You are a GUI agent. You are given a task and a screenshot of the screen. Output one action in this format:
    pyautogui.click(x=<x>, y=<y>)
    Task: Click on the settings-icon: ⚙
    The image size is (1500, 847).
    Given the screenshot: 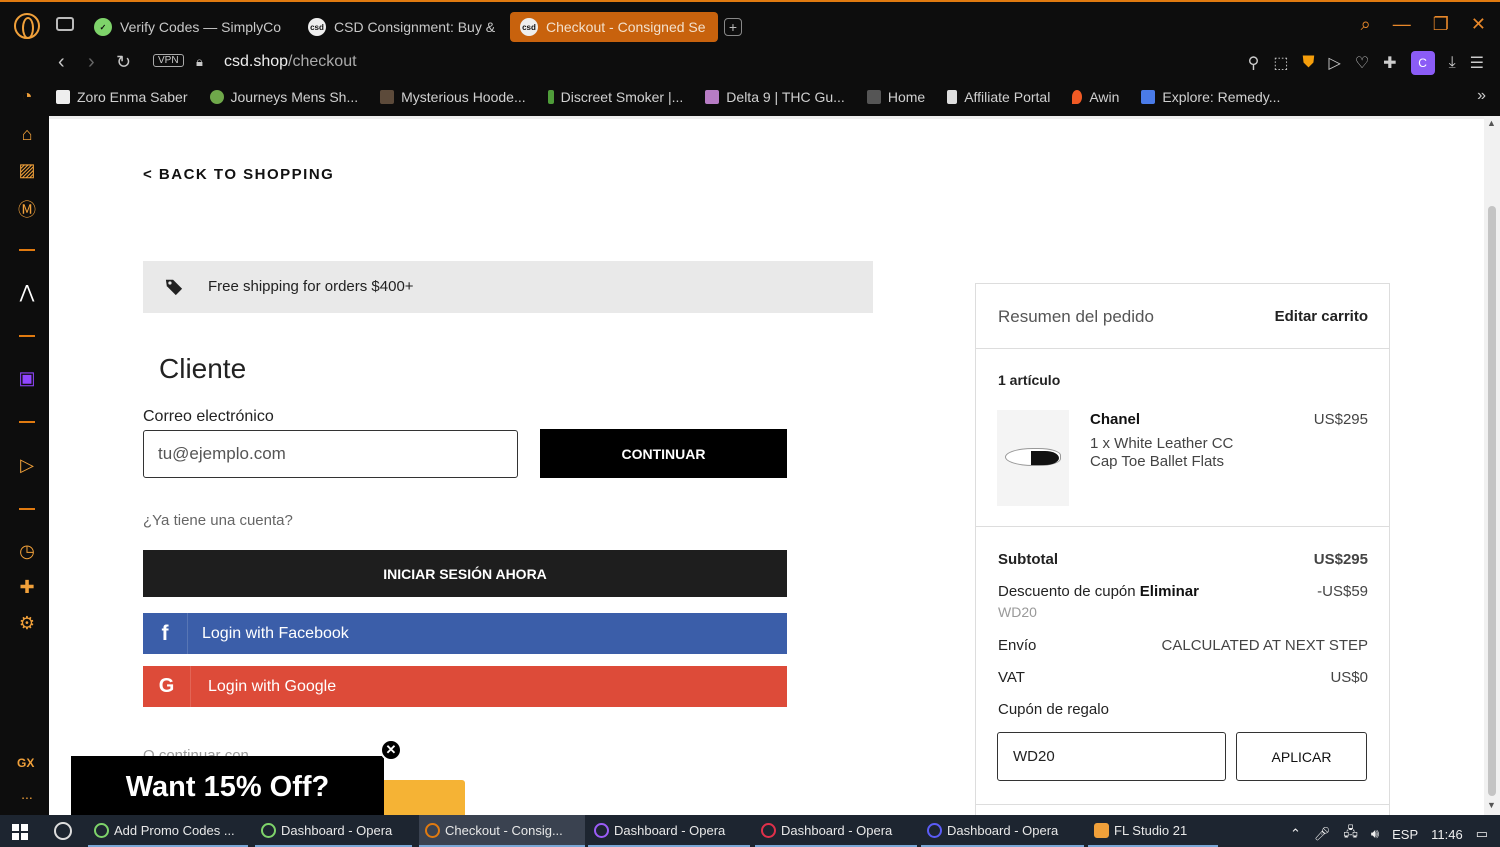 What is the action you would take?
    pyautogui.click(x=27, y=623)
    